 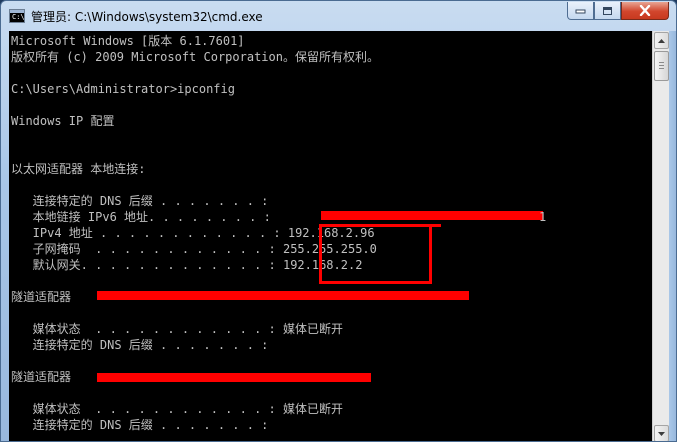 What do you see at coordinates (672, 236) in the screenshot?
I see `window-frame-right` at bounding box center [672, 236].